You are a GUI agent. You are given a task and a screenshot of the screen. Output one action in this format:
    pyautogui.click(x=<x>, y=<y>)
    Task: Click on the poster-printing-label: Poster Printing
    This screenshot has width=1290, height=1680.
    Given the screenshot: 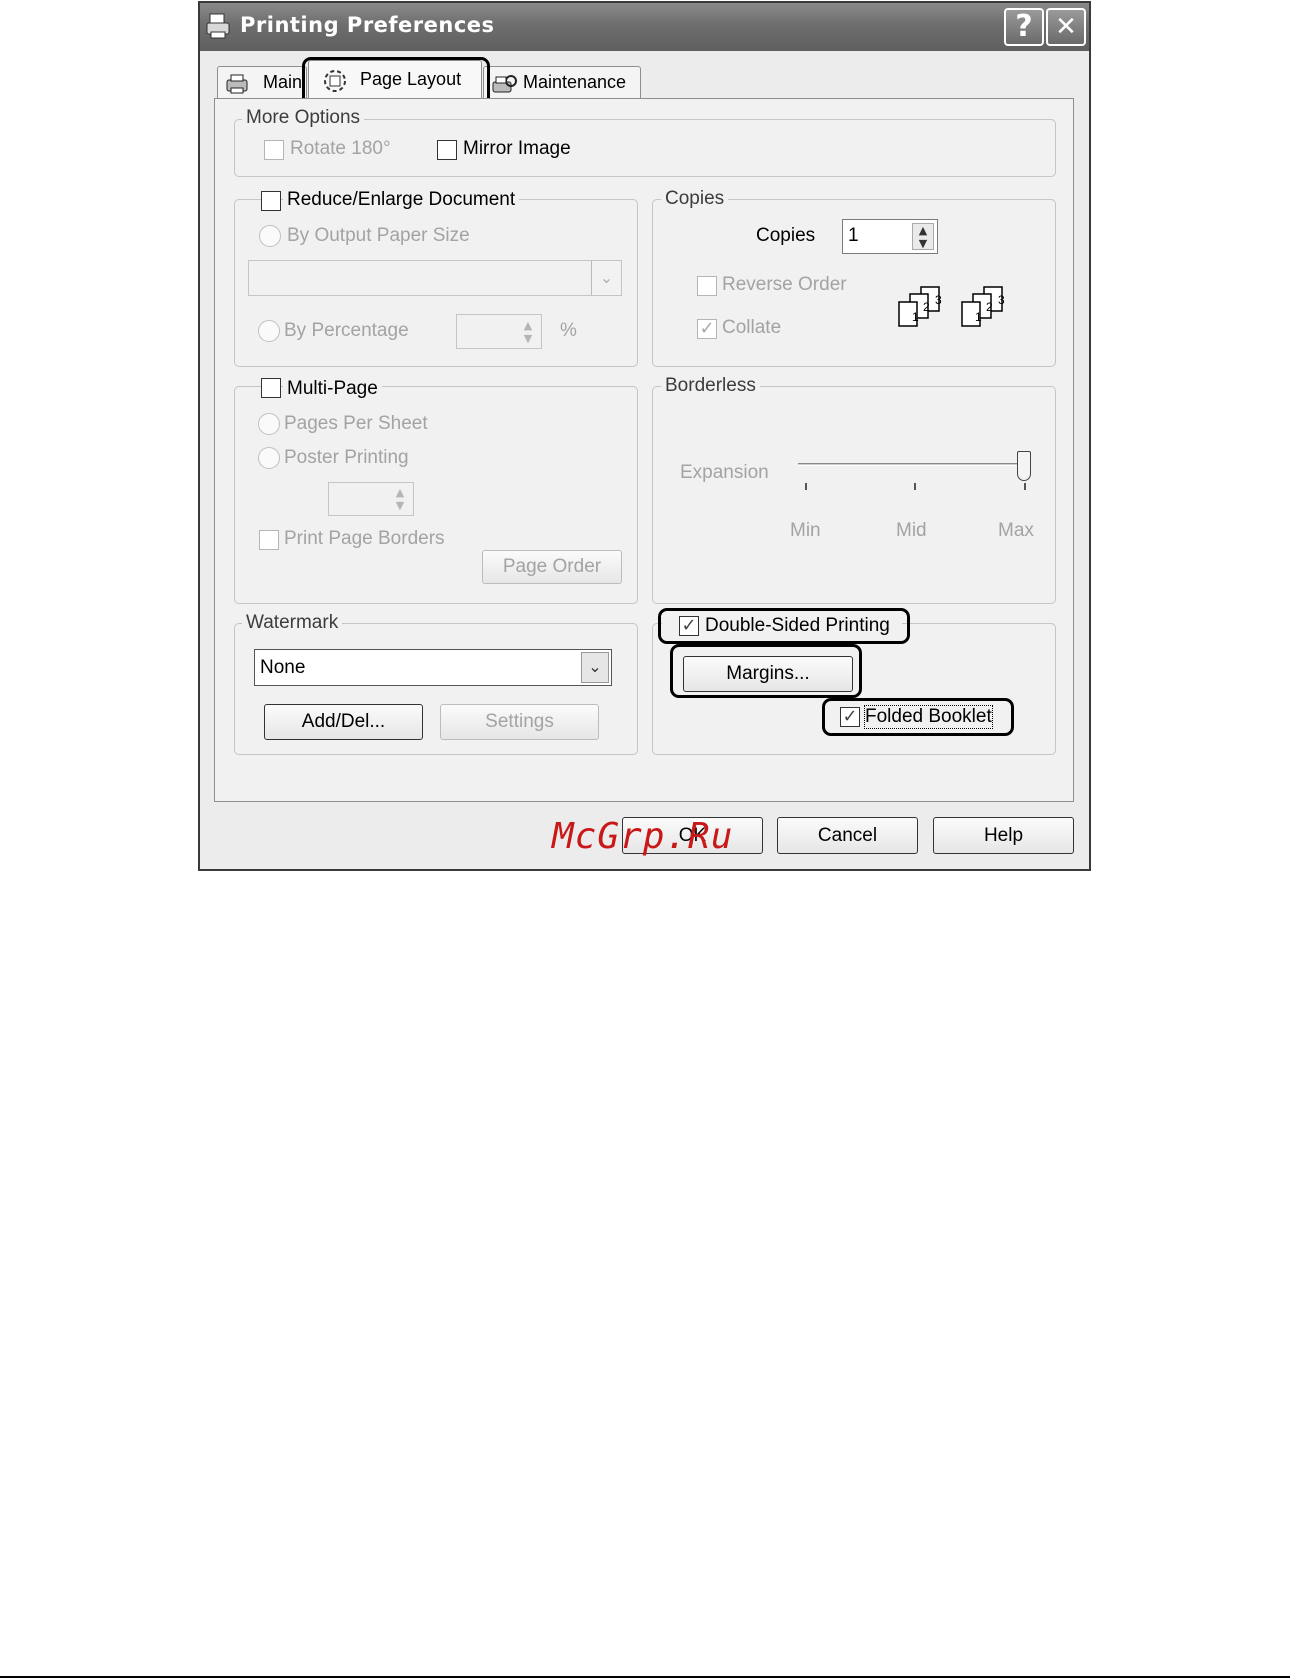 What is the action you would take?
    pyautogui.click(x=346, y=457)
    